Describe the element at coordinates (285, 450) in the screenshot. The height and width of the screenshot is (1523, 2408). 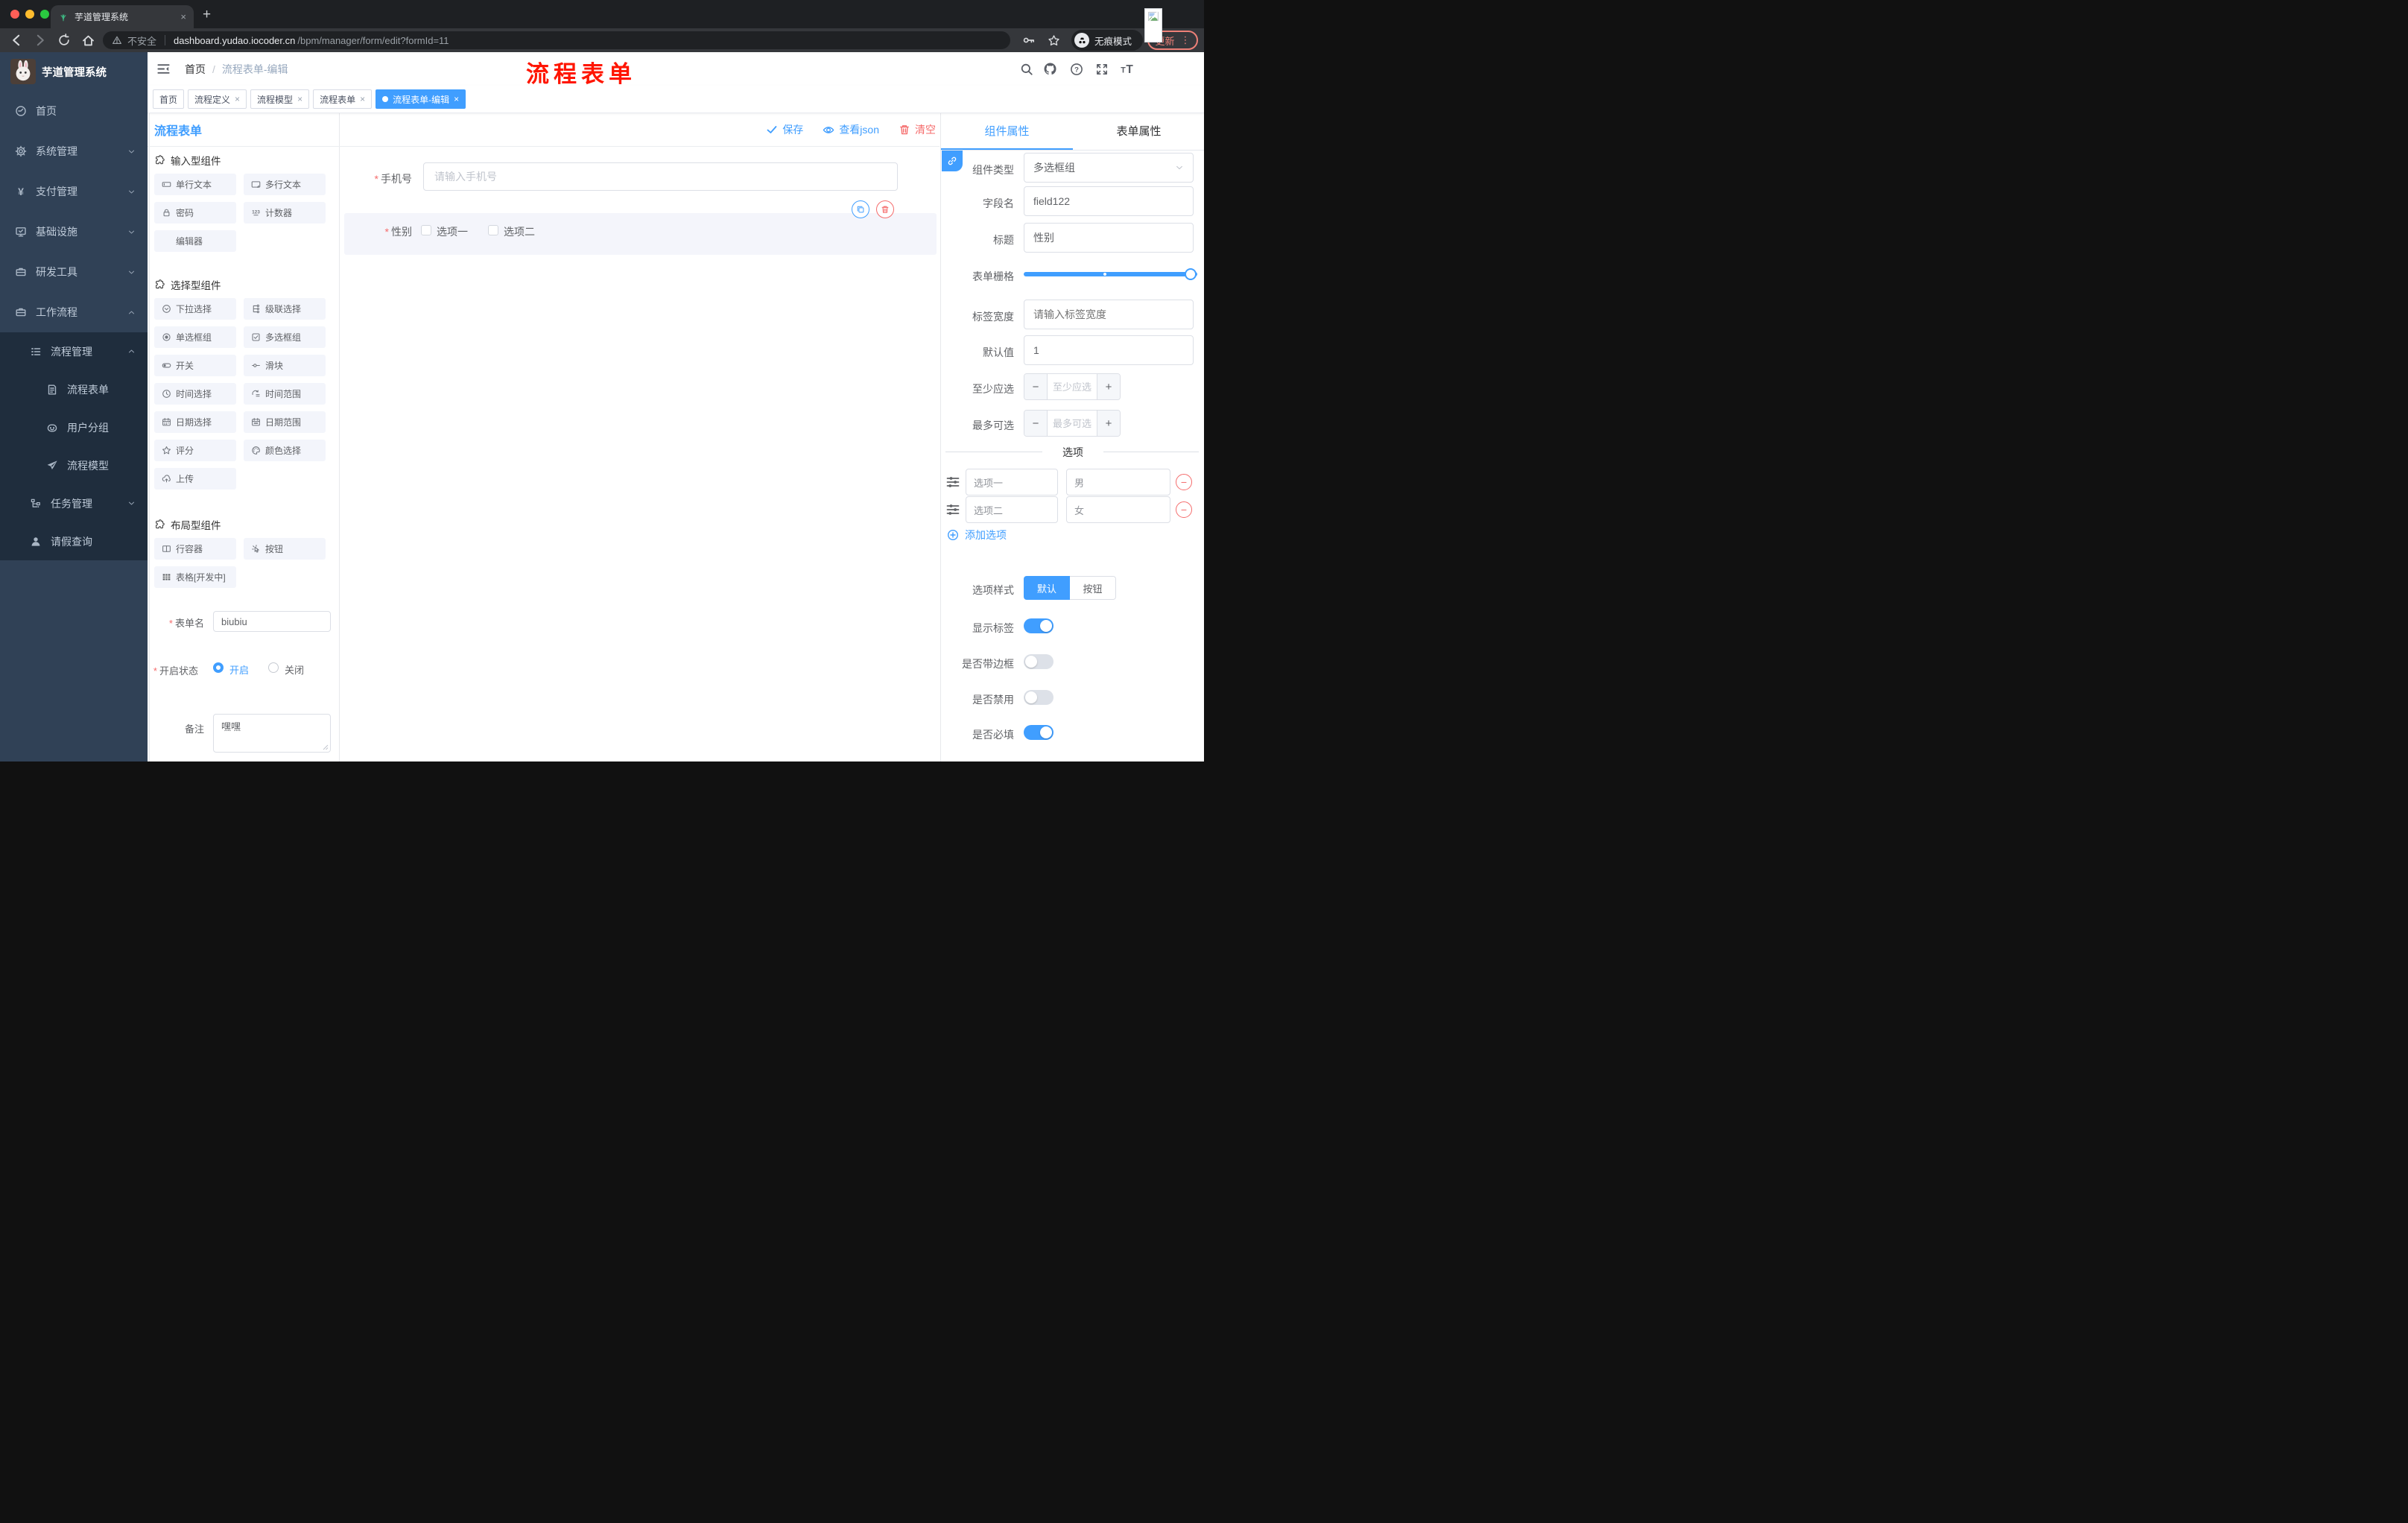
I see `palette-item-color-picker: 颜色选择` at that location.